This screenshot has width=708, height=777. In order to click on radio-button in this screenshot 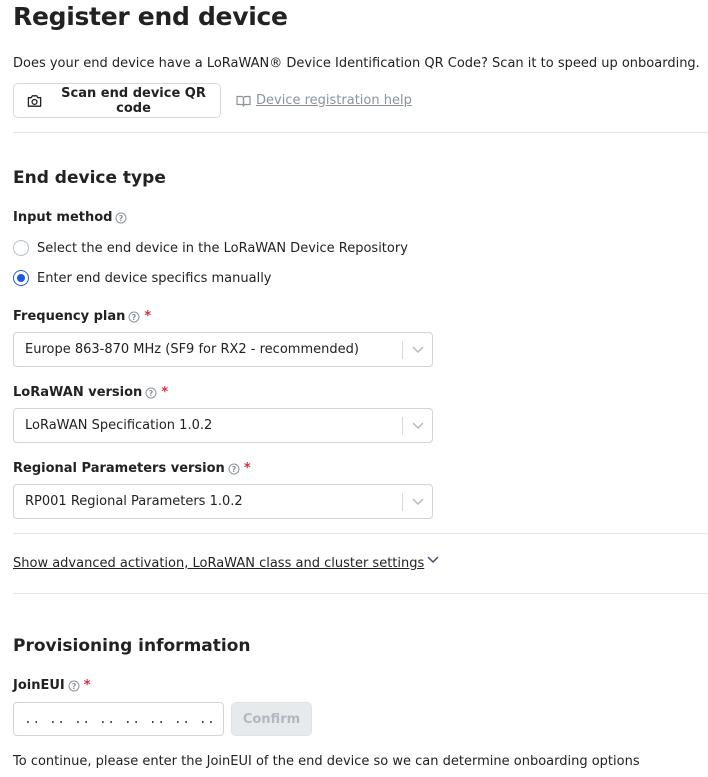, I will do `click(21, 248)`.